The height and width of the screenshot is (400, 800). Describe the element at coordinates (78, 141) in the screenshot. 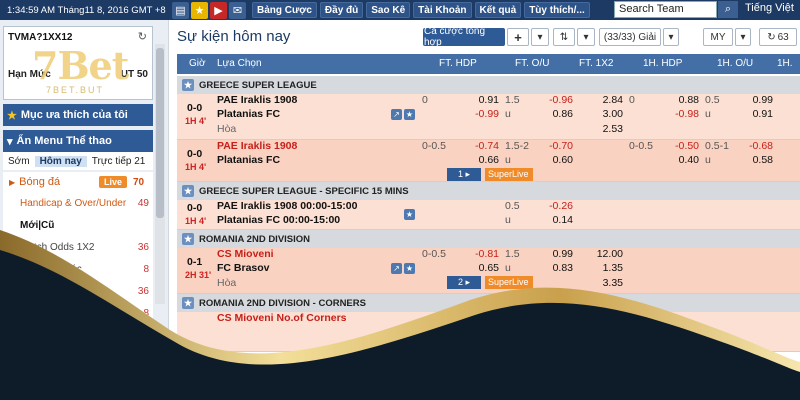

I see `sports-menu-header: ▾ Ẩn Menu Thể thao` at that location.